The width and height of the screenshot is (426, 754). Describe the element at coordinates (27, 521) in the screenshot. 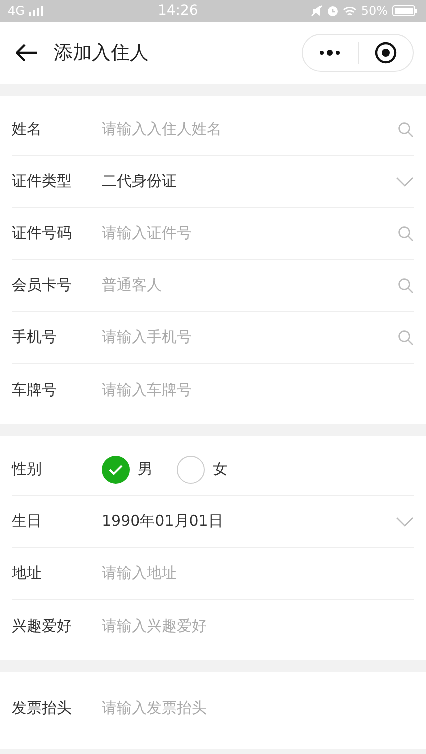

I see `field-label: 生日` at that location.